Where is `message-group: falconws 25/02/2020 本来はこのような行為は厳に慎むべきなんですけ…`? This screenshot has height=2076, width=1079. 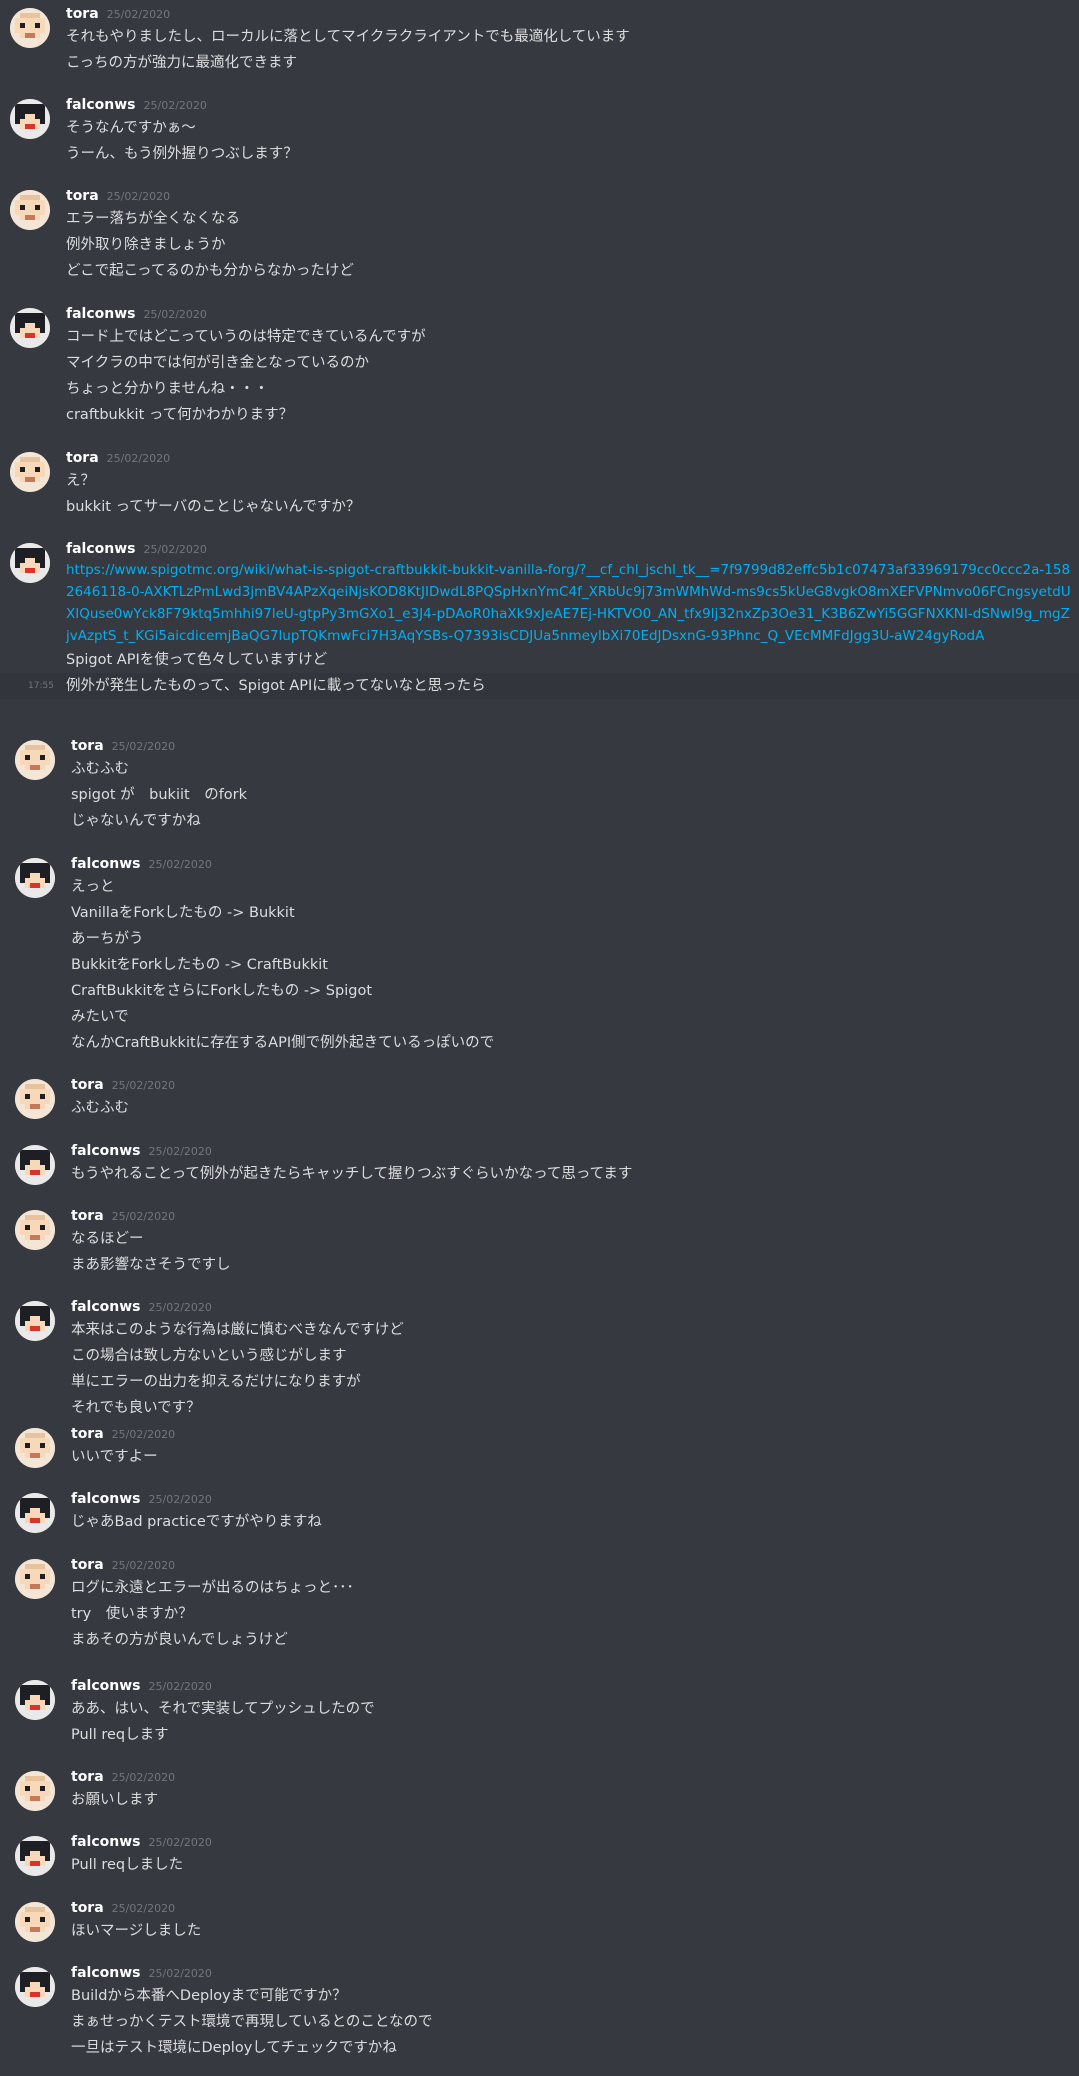
message-group: falconws 25/02/2020 本来はこのような行為は厳に慎むべきなんですけ… is located at coordinates (539, 1358).